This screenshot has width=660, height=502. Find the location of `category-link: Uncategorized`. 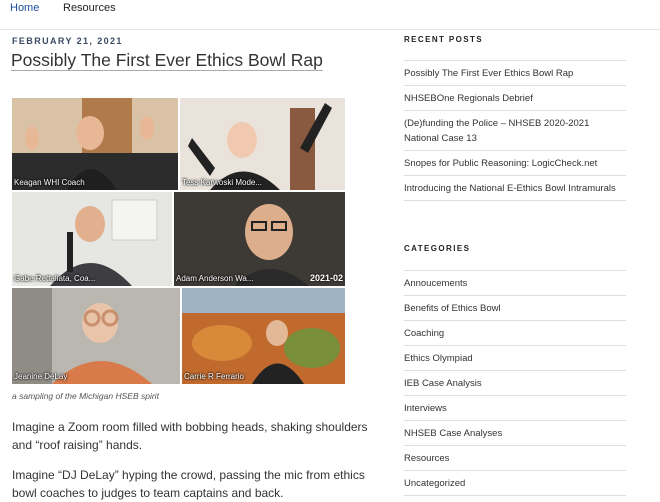

category-link: Uncategorized is located at coordinates (515, 483).